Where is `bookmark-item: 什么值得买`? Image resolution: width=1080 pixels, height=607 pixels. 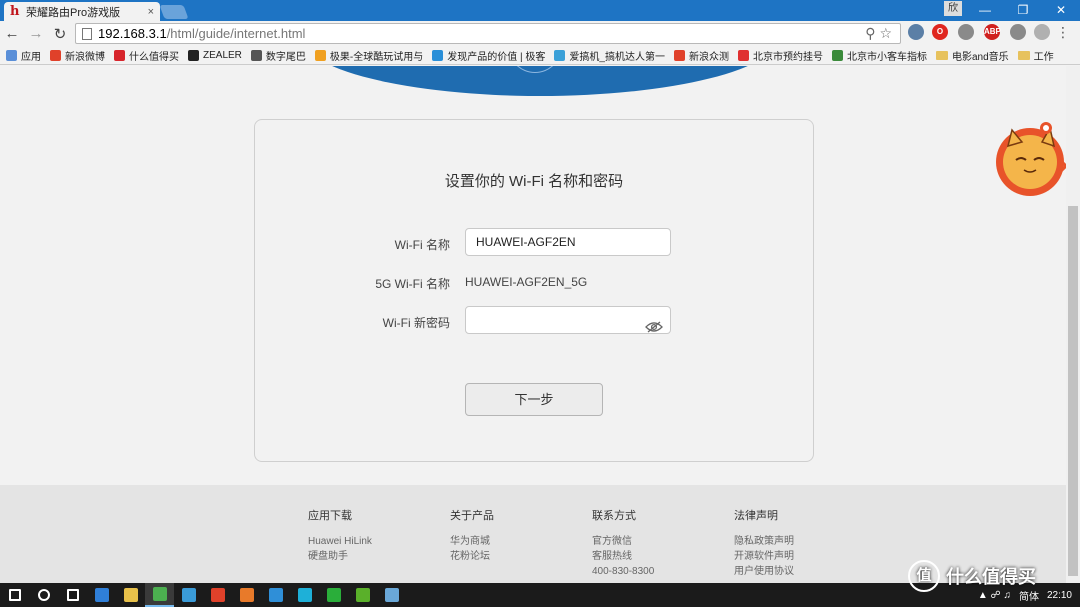 bookmark-item: 什么值得买 is located at coordinates (146, 55).